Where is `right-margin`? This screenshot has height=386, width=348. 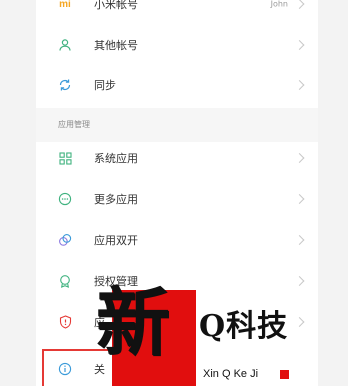 right-margin is located at coordinates (333, 193).